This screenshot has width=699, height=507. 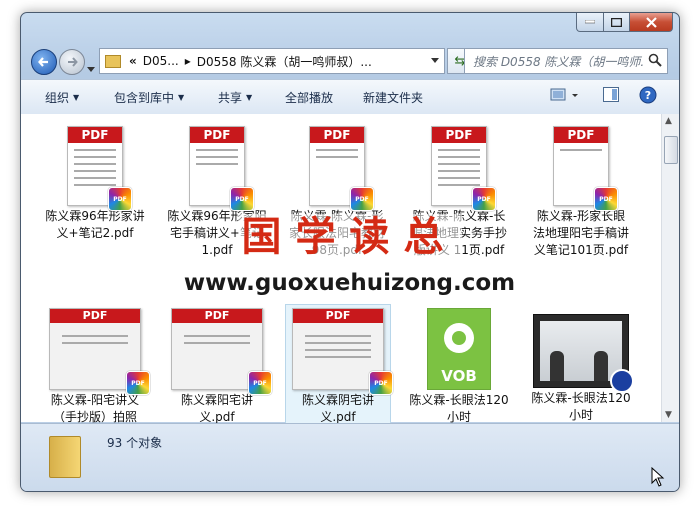 I want to click on scroll-down-icon: ▼, so click(x=668, y=415).